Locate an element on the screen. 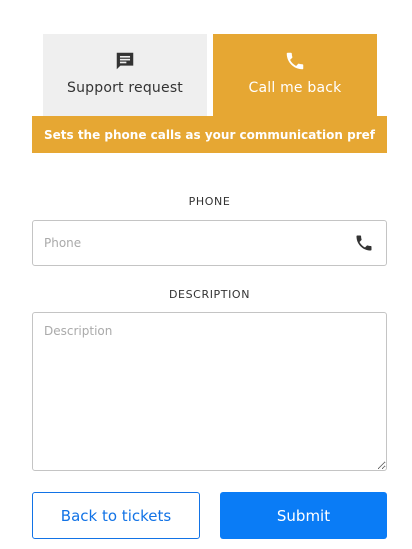 This screenshot has width=412, height=549. submit-button: Submit is located at coordinates (303, 515).